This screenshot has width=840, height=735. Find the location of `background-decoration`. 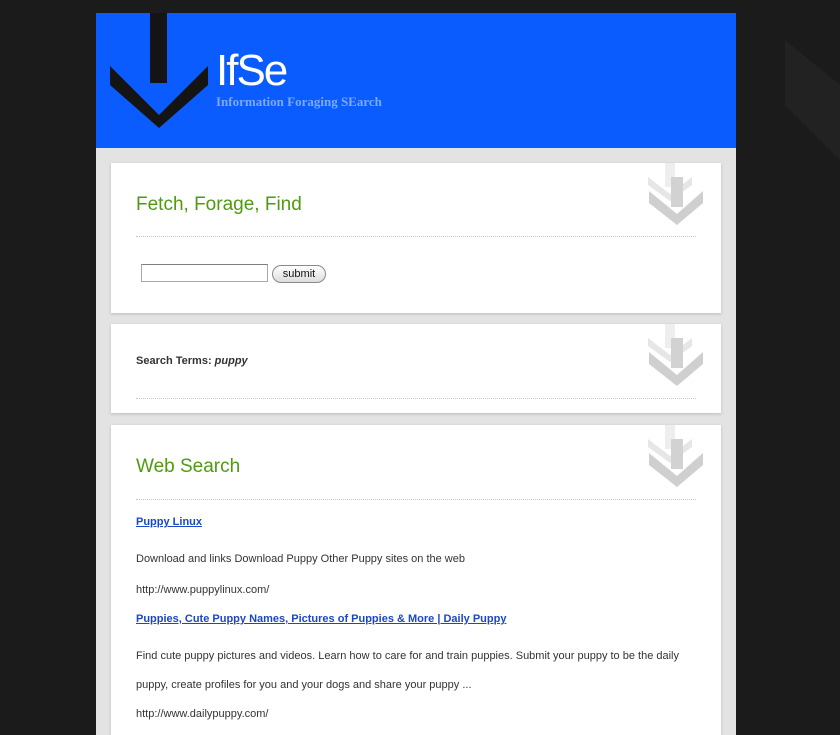

background-decoration is located at coordinates (800, 100).